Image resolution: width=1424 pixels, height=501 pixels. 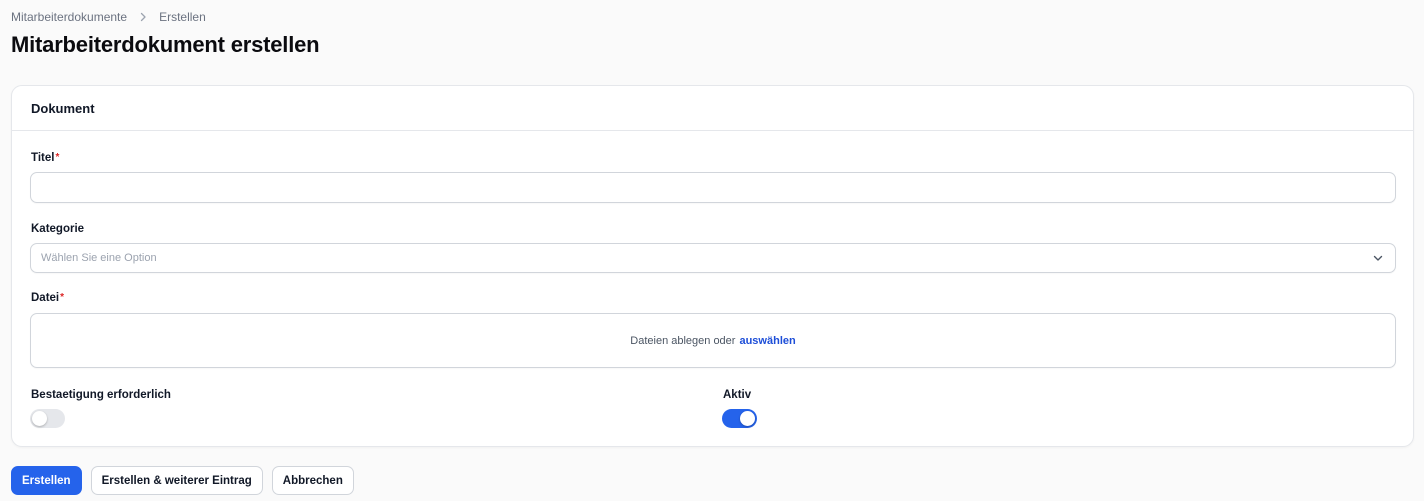 I want to click on datei-label-text: Datei, so click(x=45, y=298).